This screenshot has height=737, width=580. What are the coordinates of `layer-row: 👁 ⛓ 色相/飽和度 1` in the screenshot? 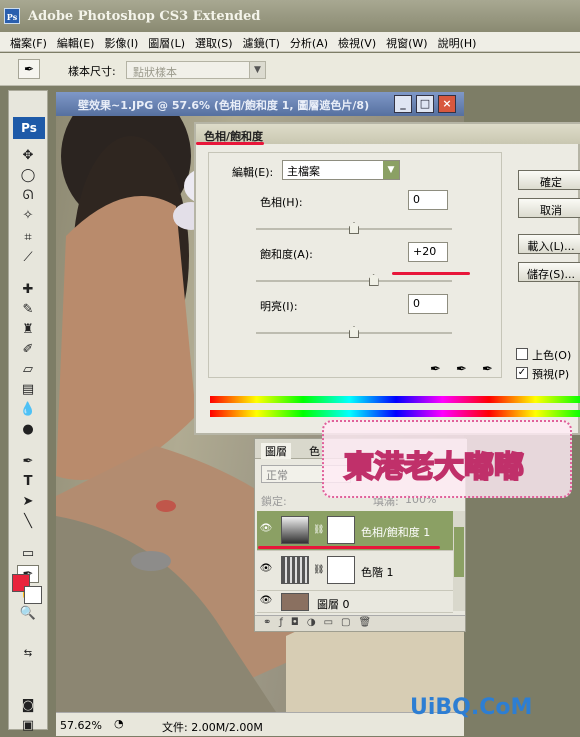 It's located at (355, 531).